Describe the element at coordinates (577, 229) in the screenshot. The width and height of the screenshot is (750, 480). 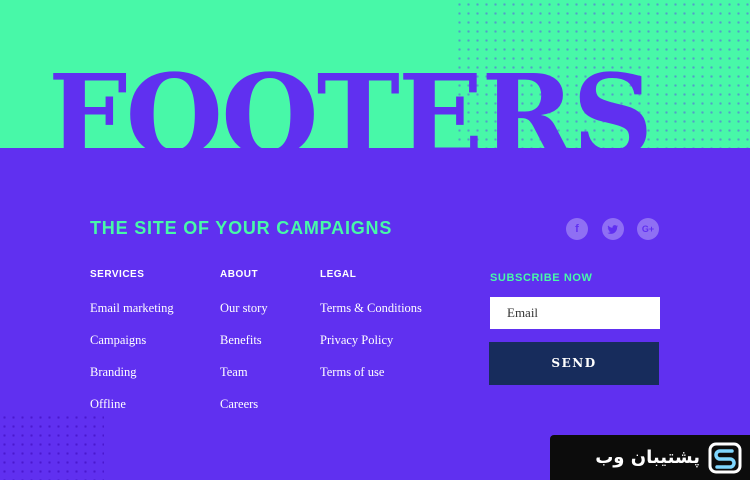
I see `facebook-icon: f` at that location.